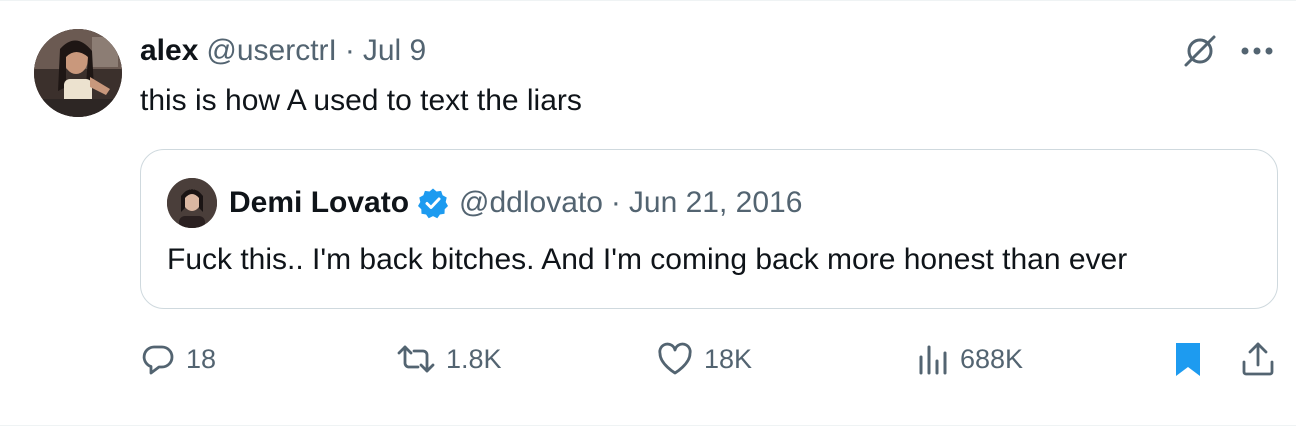 The width and height of the screenshot is (1296, 426). I want to click on repost-button: 1.8K, so click(449, 359).